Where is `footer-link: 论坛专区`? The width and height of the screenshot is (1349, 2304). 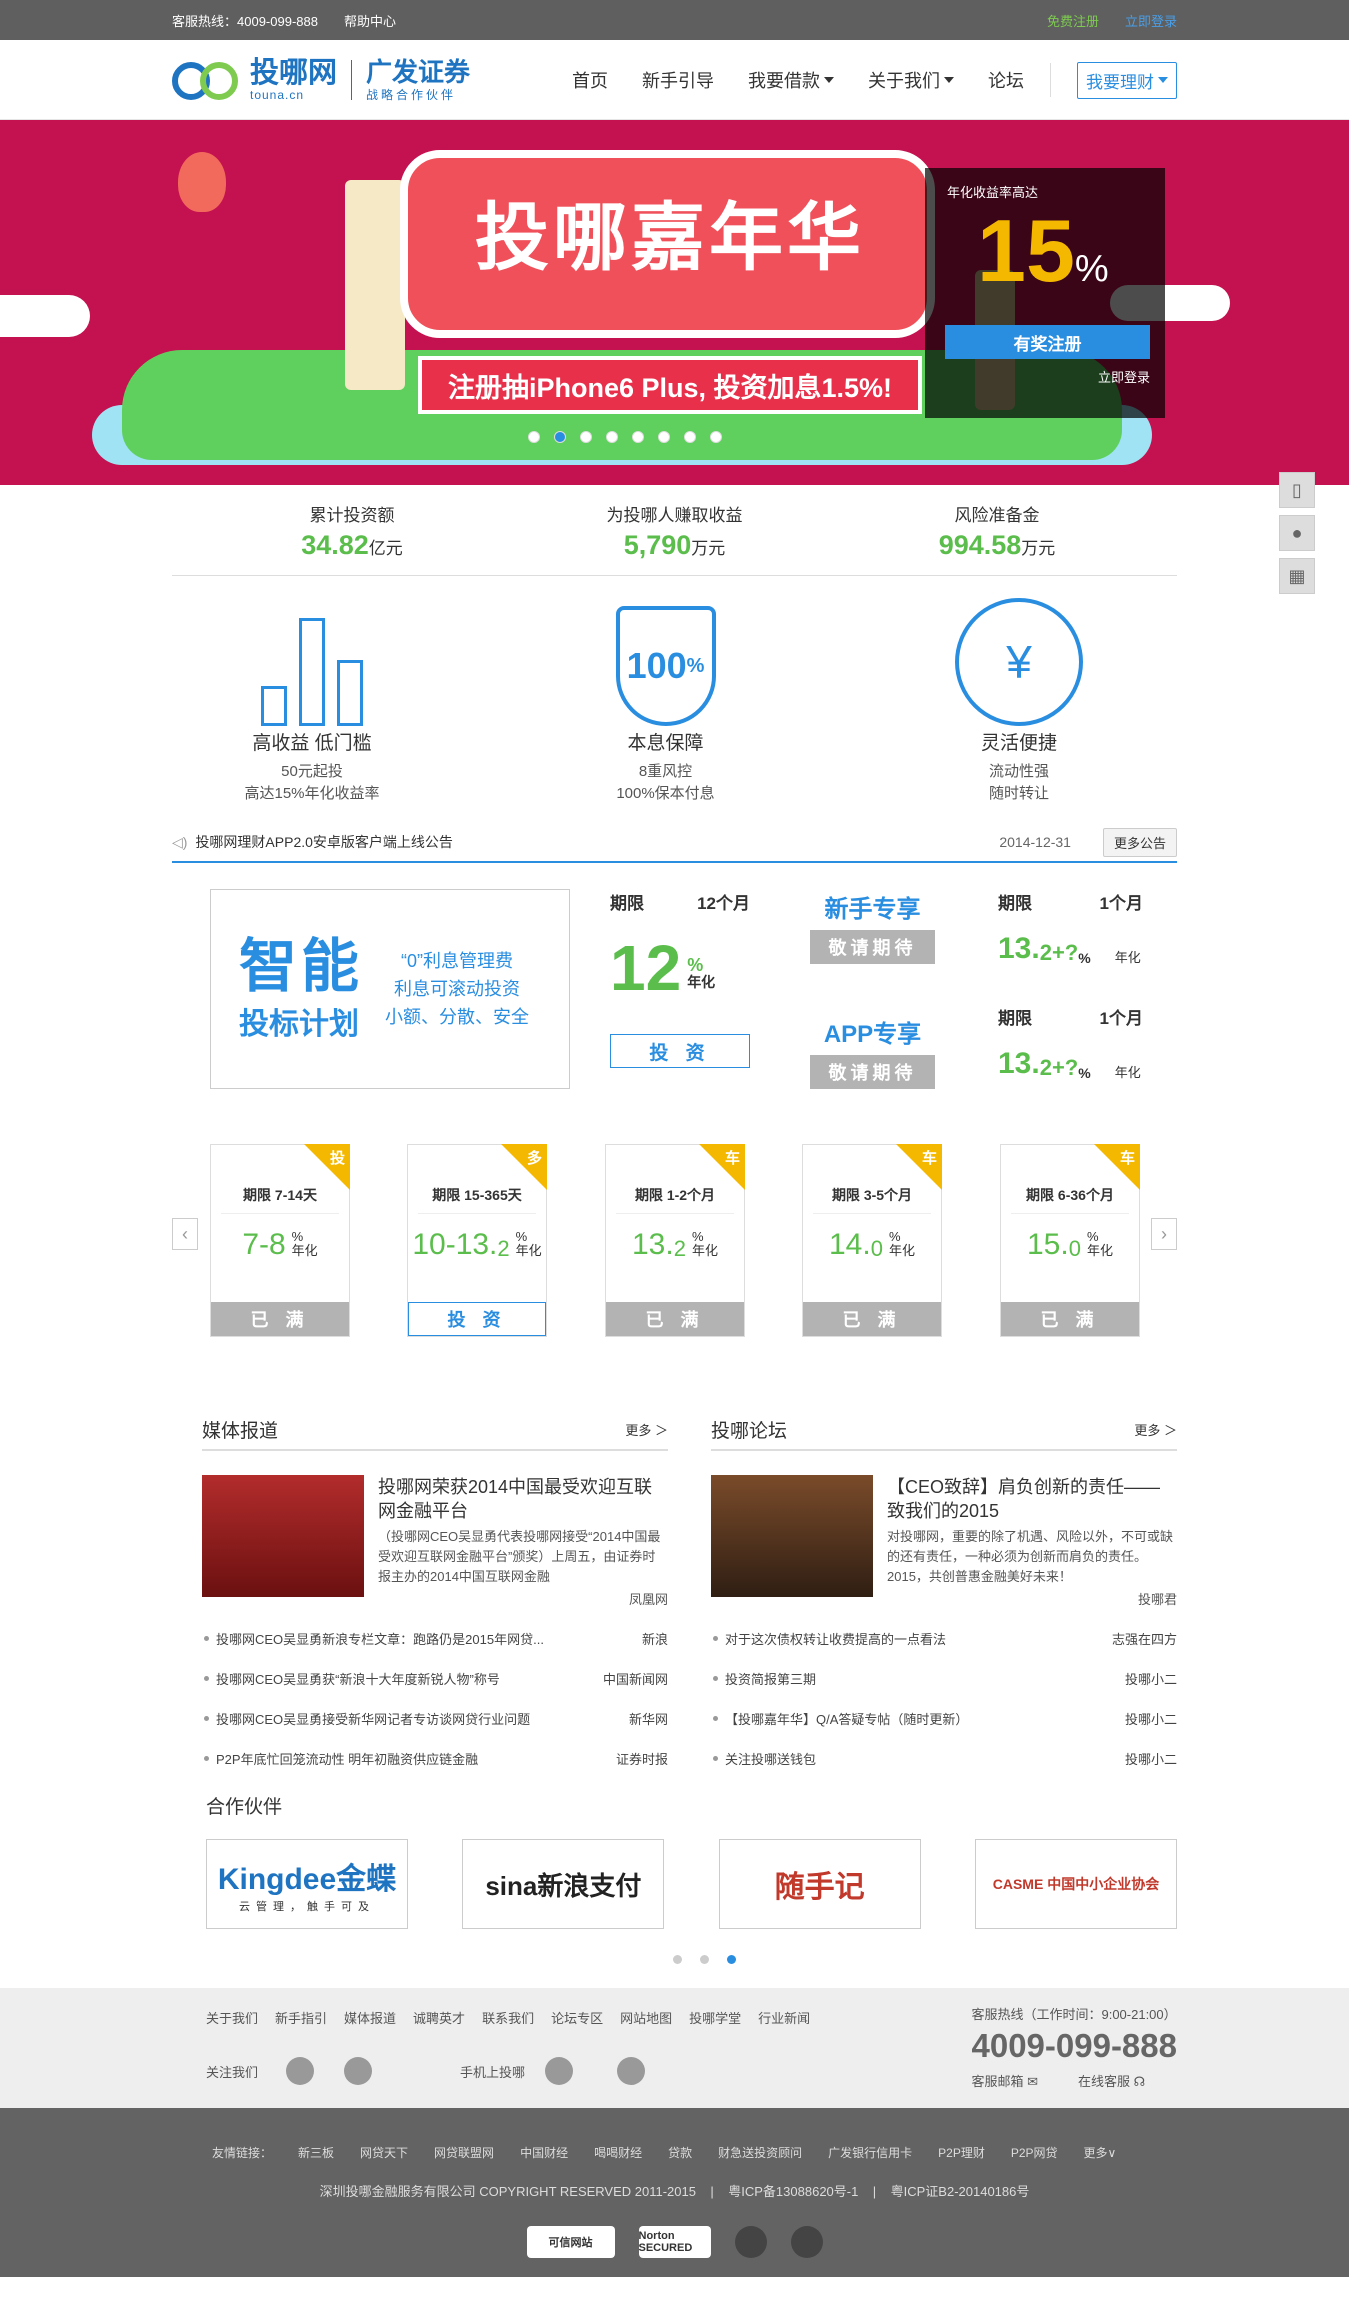 footer-link: 论坛专区 is located at coordinates (577, 2017).